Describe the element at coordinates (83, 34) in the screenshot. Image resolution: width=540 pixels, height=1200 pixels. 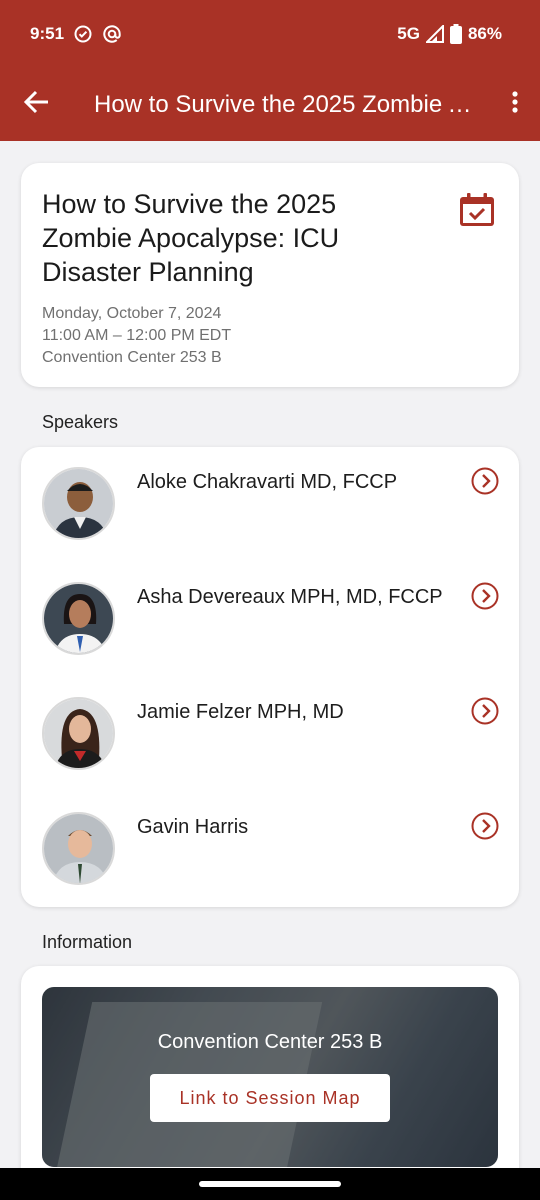
I see `check-circle-icon` at that location.